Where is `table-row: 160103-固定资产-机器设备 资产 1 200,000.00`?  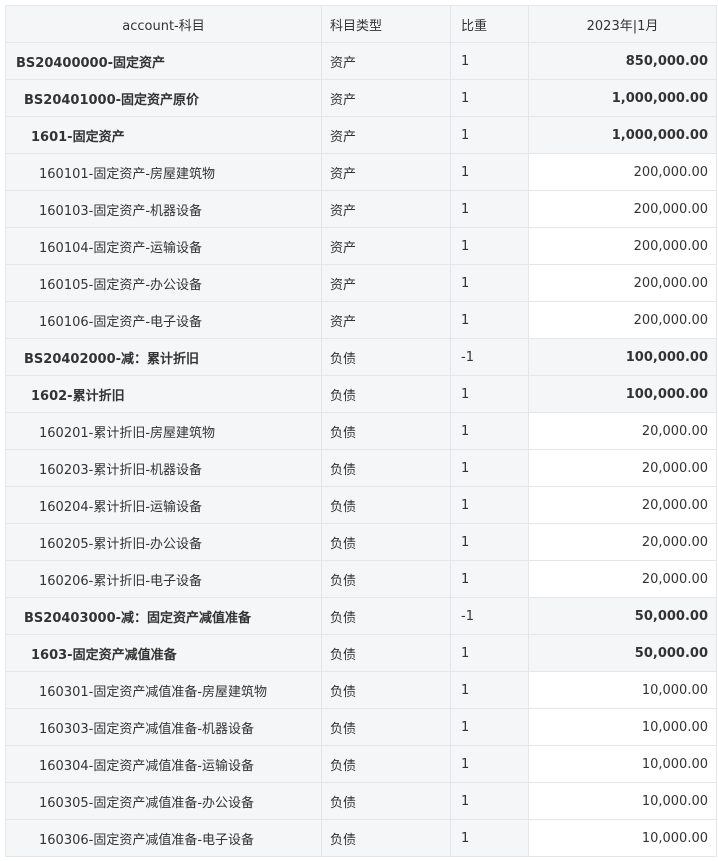 table-row: 160103-固定资产-机器设备 资产 1 200,000.00 is located at coordinates (361, 209).